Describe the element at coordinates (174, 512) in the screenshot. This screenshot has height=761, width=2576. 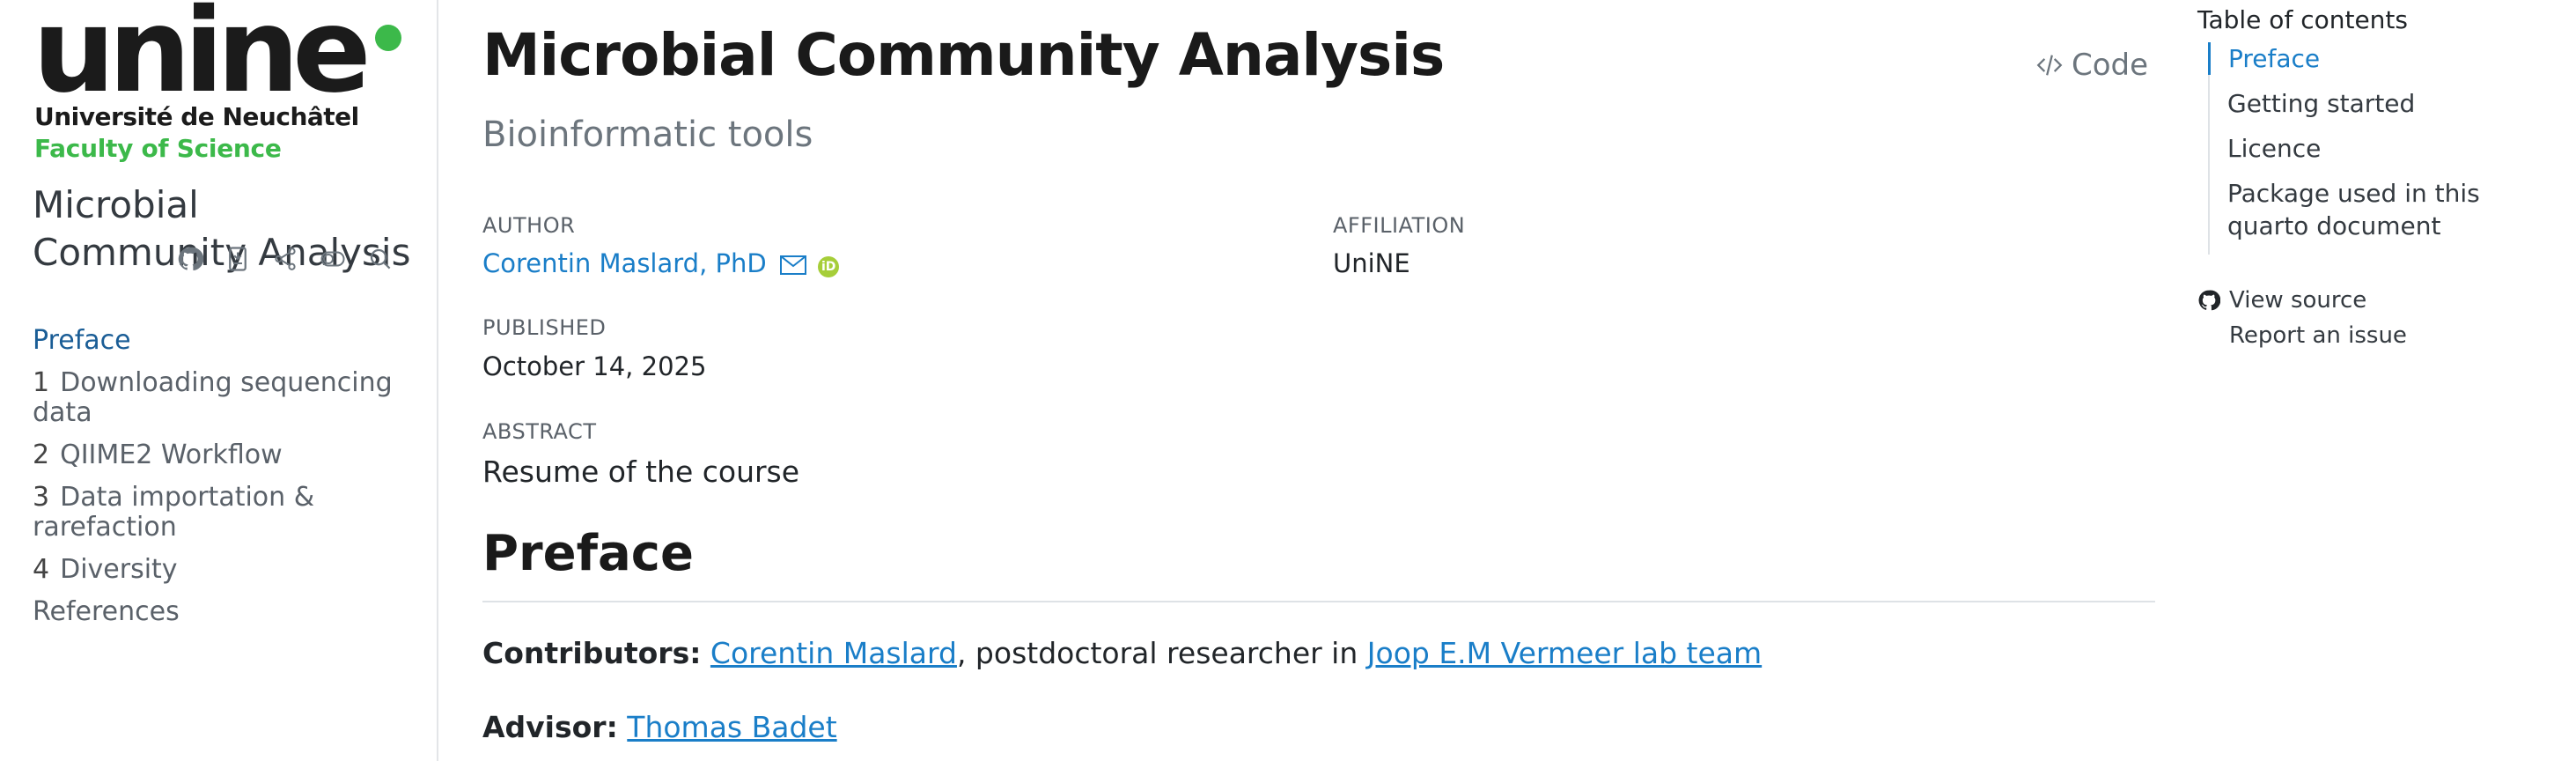
I see `sidebar-item-label: Data importation & rarefaction` at that location.